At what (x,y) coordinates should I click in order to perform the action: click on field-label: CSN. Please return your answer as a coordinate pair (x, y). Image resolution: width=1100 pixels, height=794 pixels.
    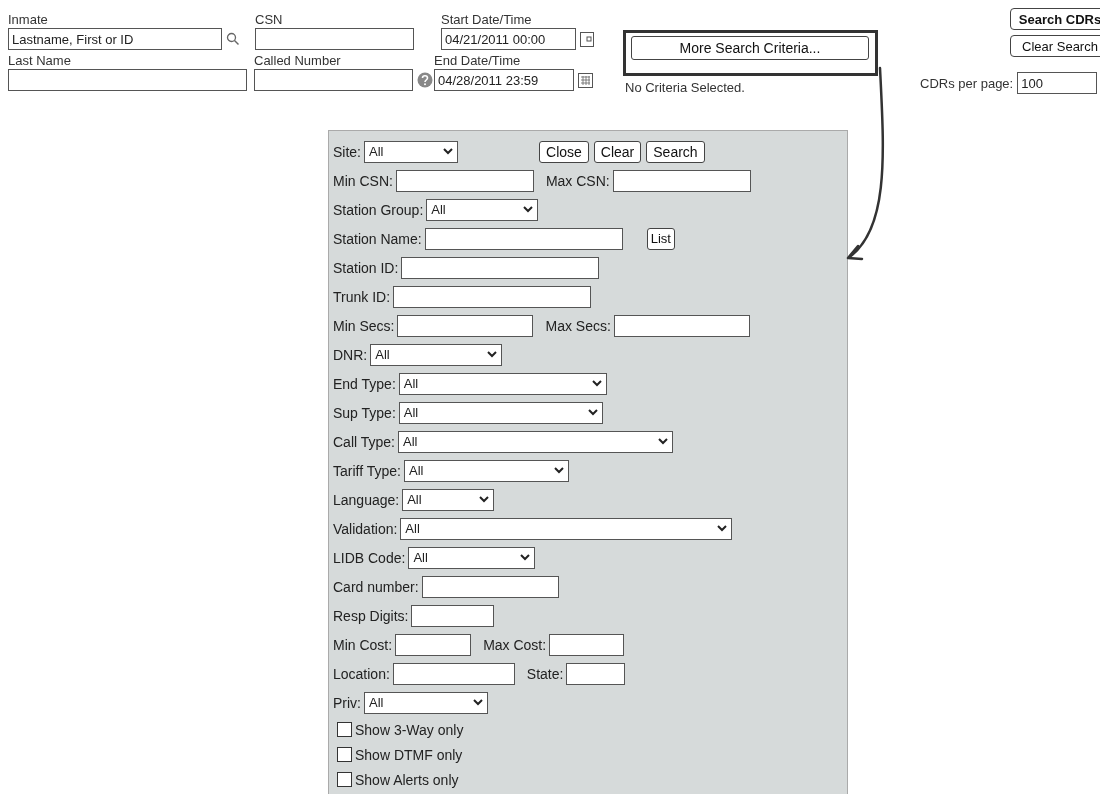
    Looking at the image, I should click on (269, 19).